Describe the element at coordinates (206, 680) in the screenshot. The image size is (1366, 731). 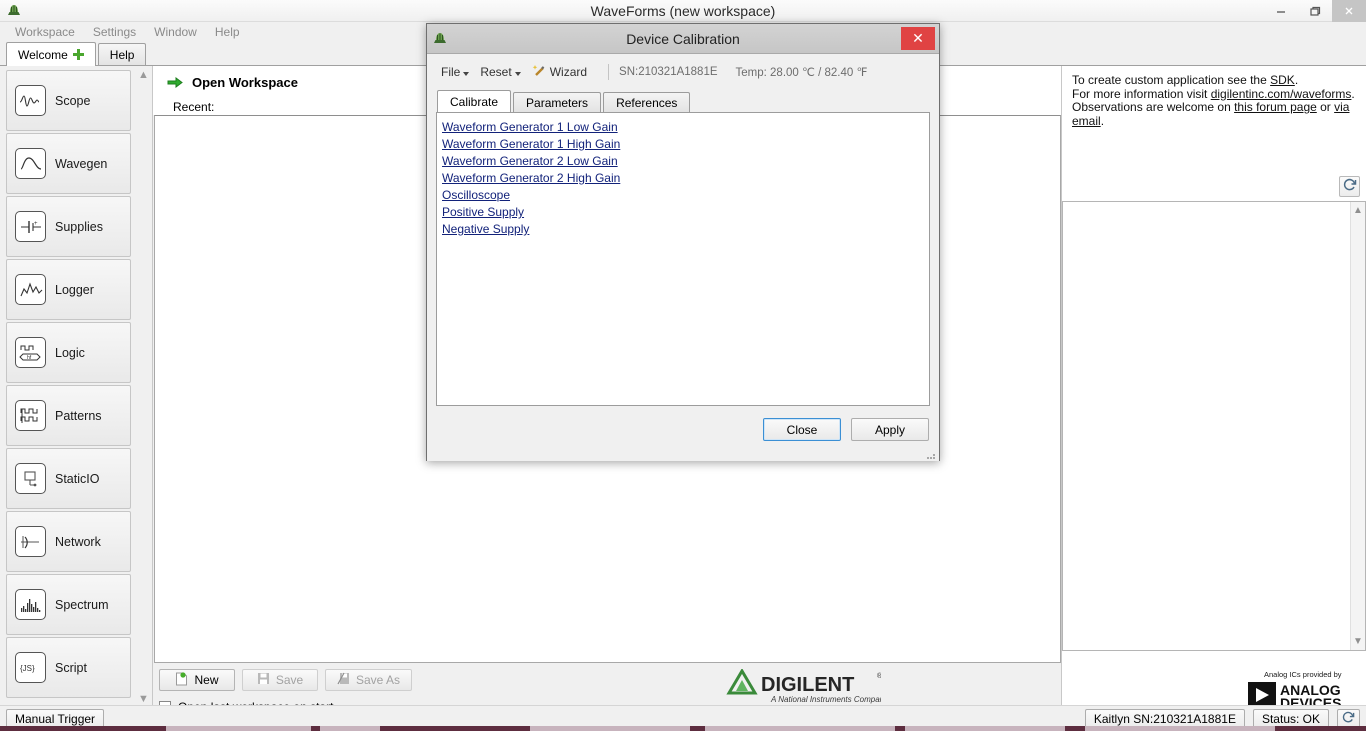
I see `new-workspace-label: New` at that location.